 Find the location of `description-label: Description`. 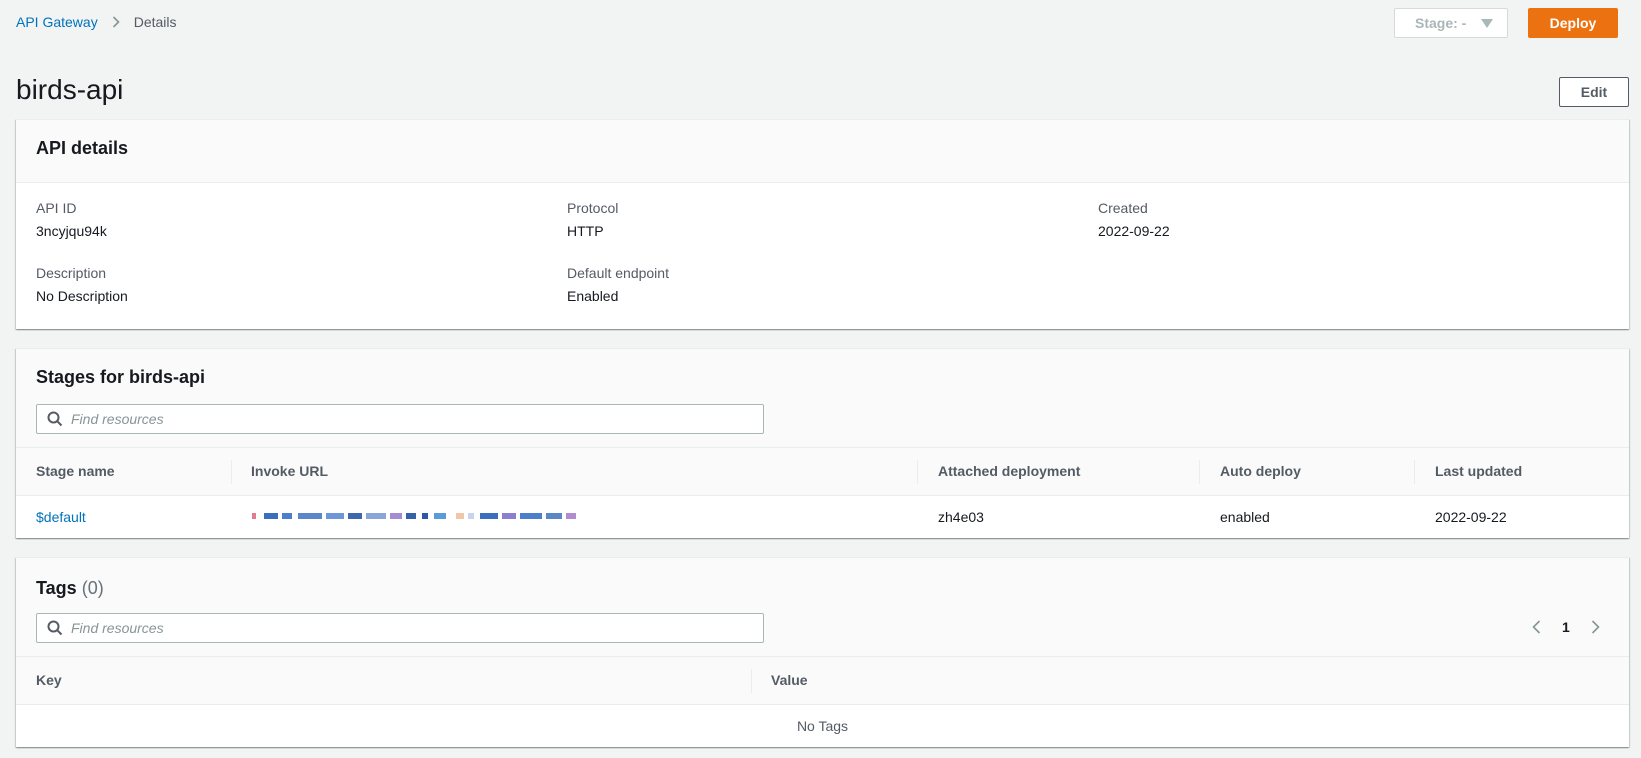

description-label: Description is located at coordinates (71, 273).